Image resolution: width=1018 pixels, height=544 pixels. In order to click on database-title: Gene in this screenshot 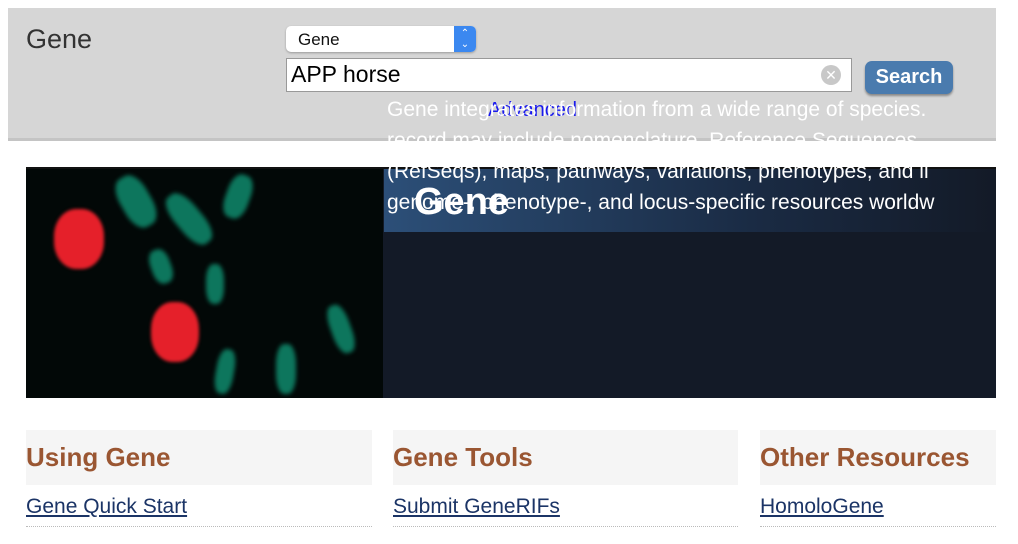, I will do `click(59, 39)`.